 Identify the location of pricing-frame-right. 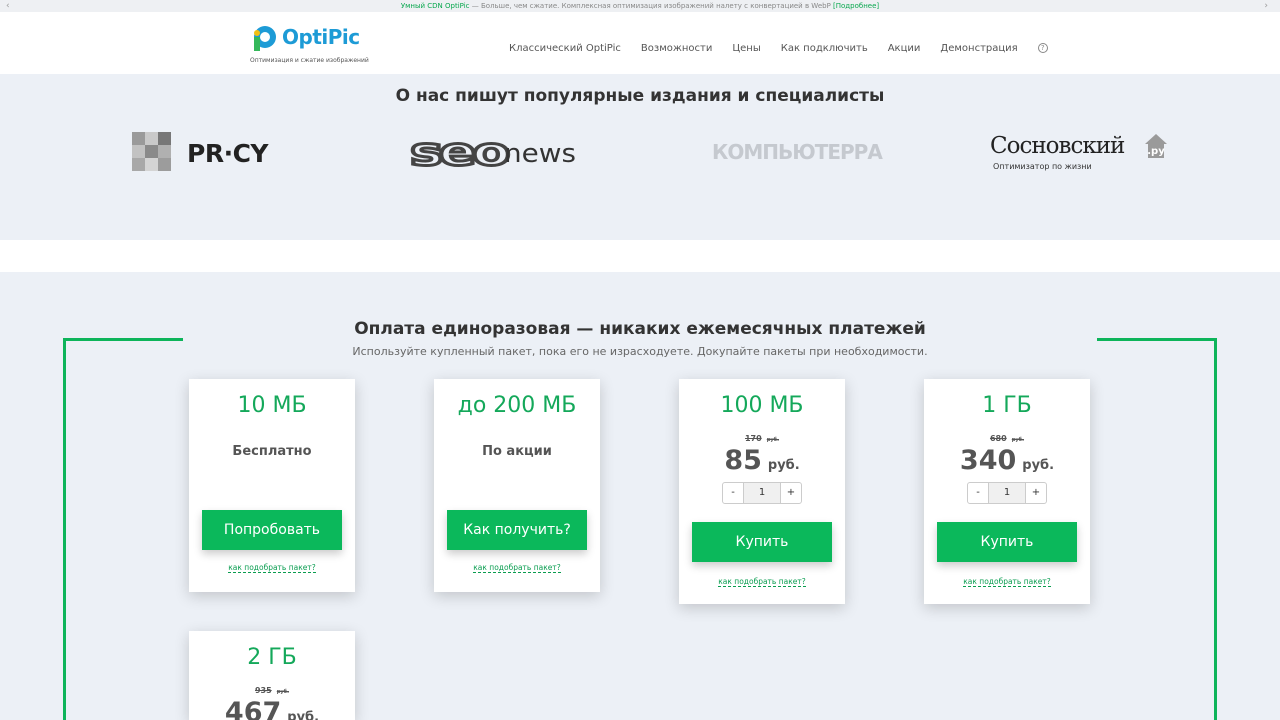
(1157, 529).